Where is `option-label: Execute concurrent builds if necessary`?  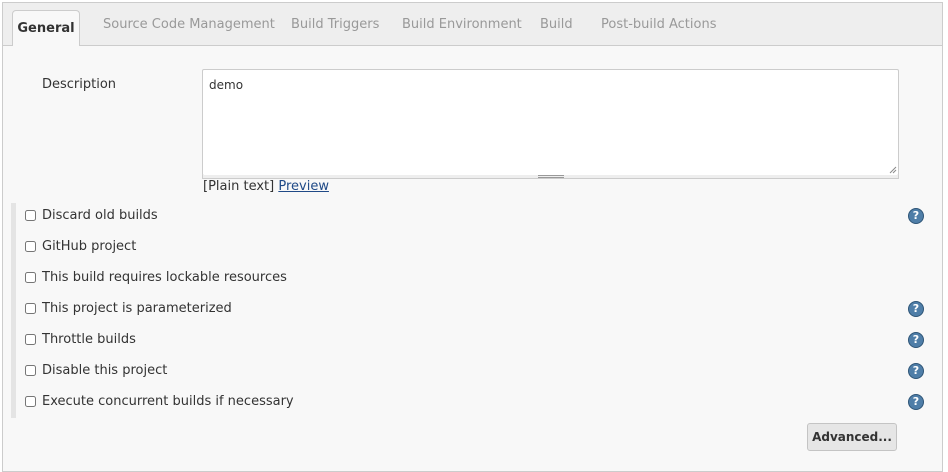
option-label: Execute concurrent builds if necessary is located at coordinates (168, 401).